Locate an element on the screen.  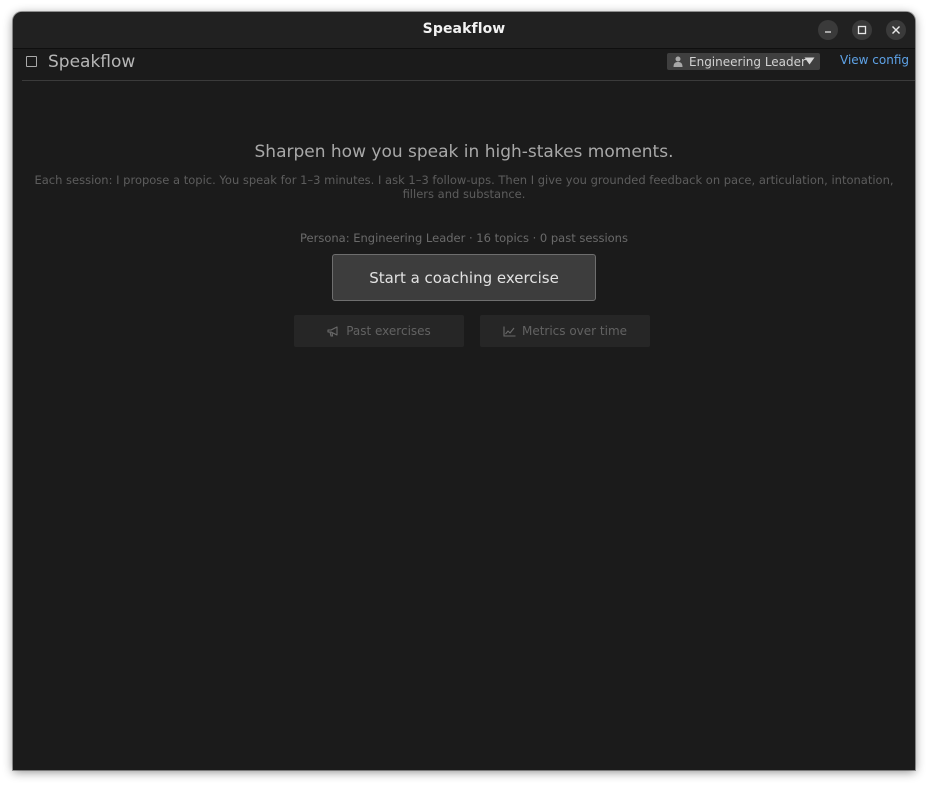
minimize-button is located at coordinates (828, 30).